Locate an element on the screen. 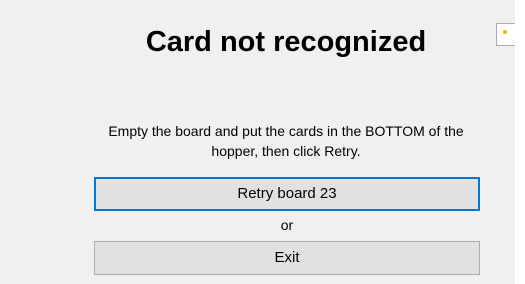 The width and height of the screenshot is (525, 284). instruction-line-2: hopper, then click Retry. is located at coordinates (286, 151).